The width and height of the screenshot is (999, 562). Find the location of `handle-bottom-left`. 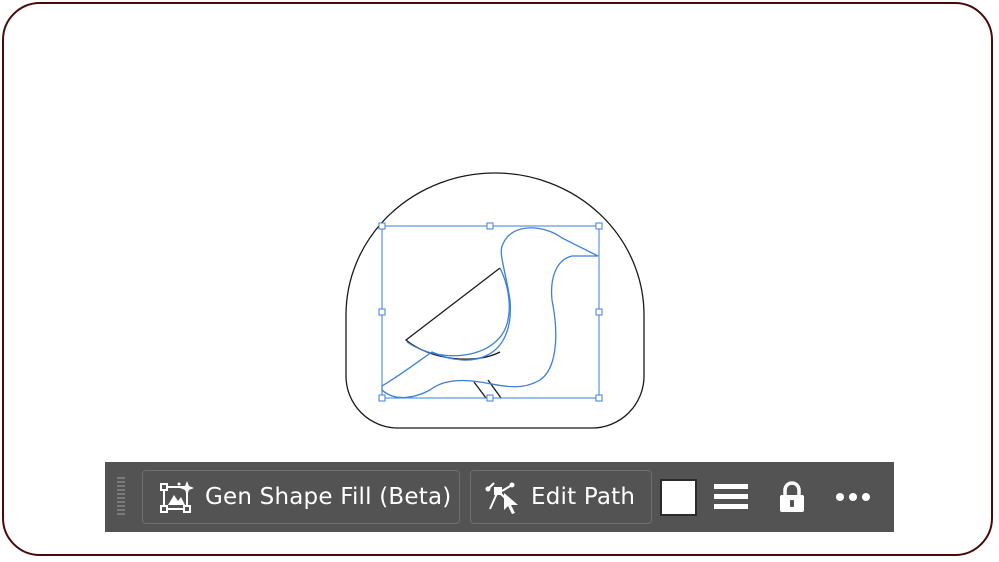

handle-bottom-left is located at coordinates (382, 398).